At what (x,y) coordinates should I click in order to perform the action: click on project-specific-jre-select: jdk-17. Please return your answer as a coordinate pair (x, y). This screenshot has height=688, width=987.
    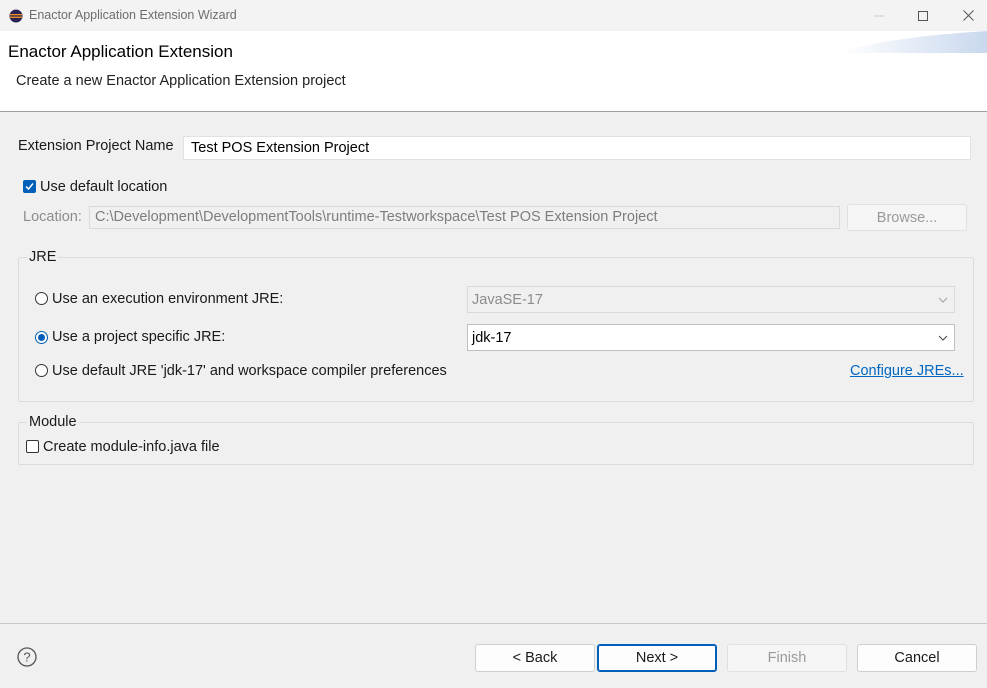
    Looking at the image, I should click on (711, 337).